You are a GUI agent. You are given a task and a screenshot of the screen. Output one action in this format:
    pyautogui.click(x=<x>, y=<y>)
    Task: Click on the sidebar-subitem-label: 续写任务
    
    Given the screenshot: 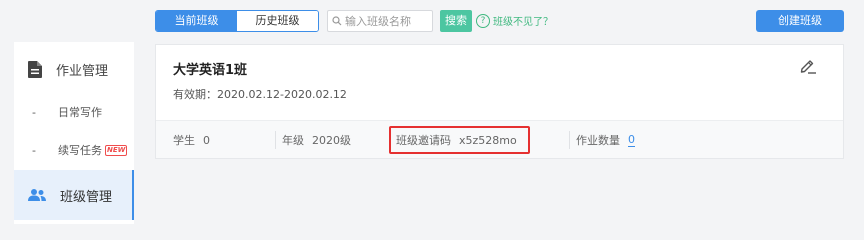 What is the action you would take?
    pyautogui.click(x=80, y=150)
    